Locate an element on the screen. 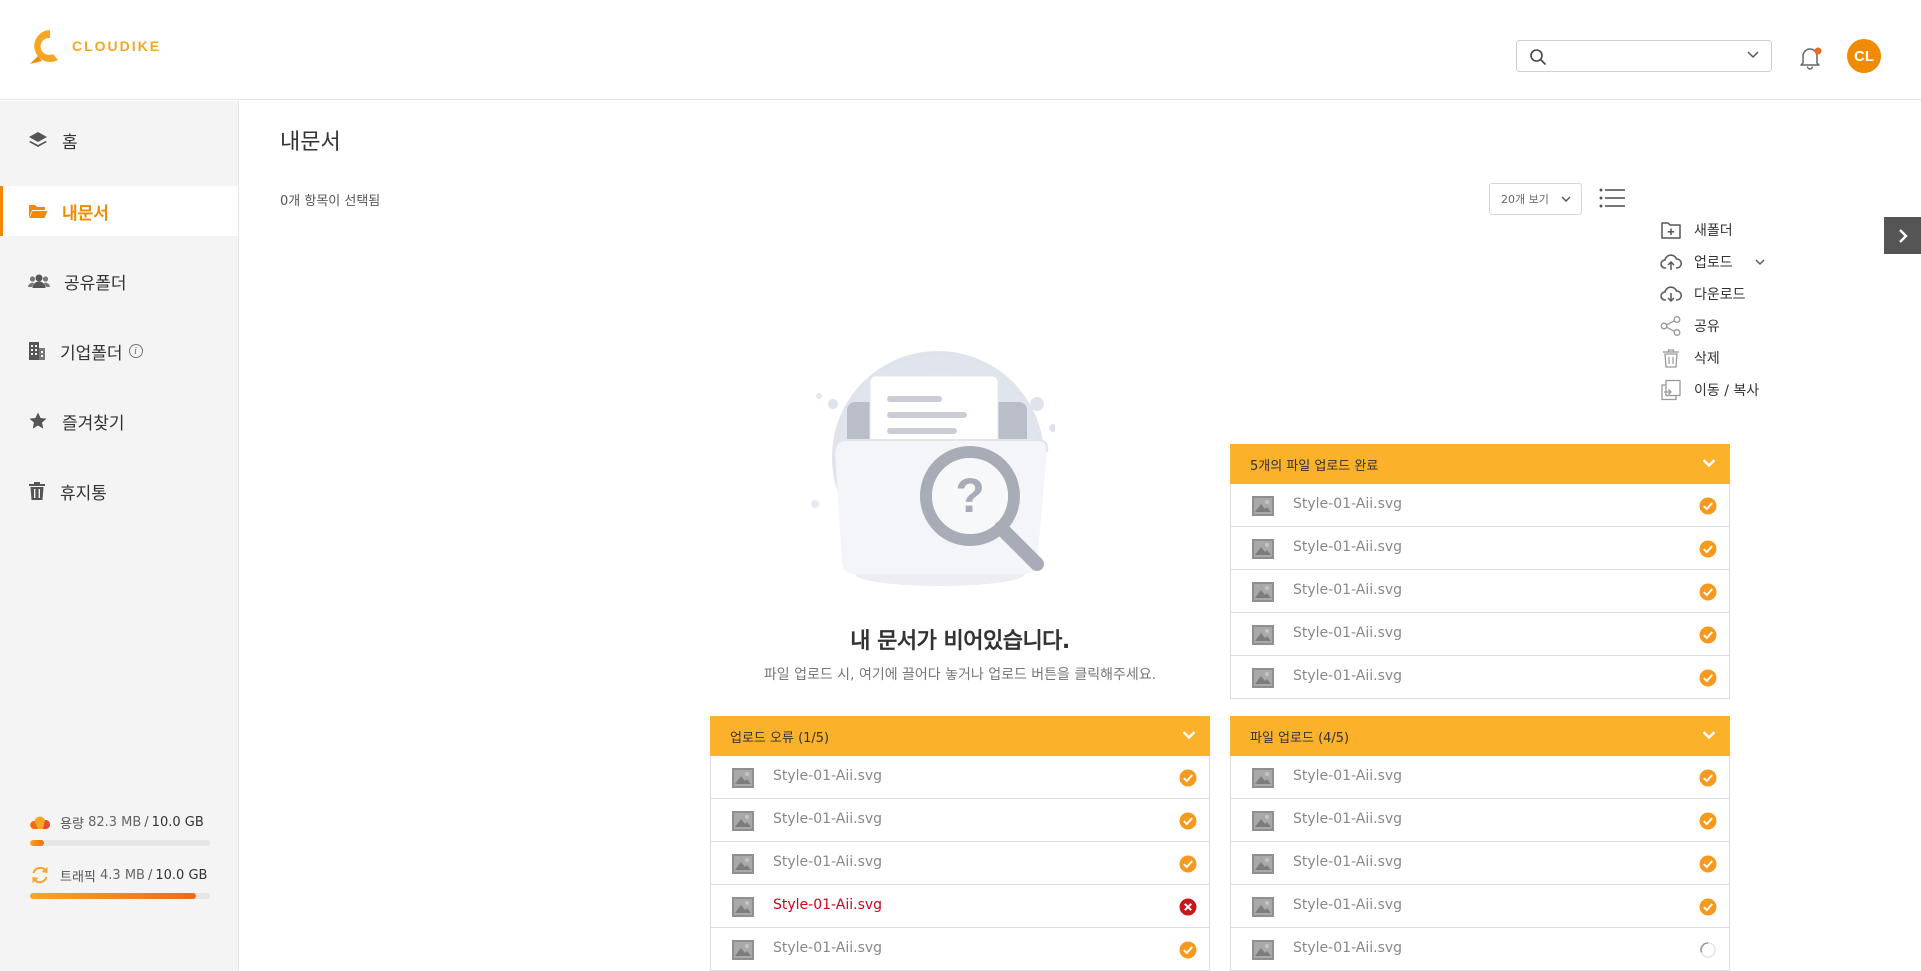  share-button: 공유 is located at coordinates (1690, 326).